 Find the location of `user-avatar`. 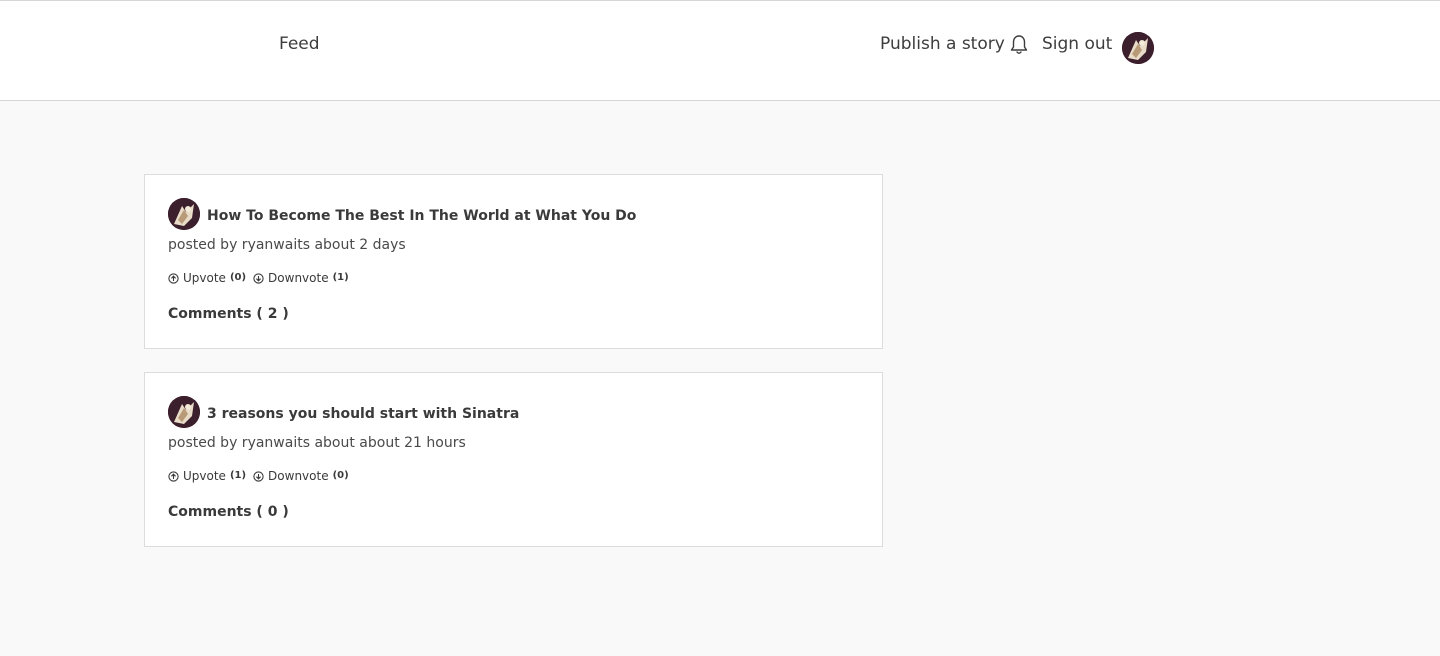

user-avatar is located at coordinates (1138, 48).